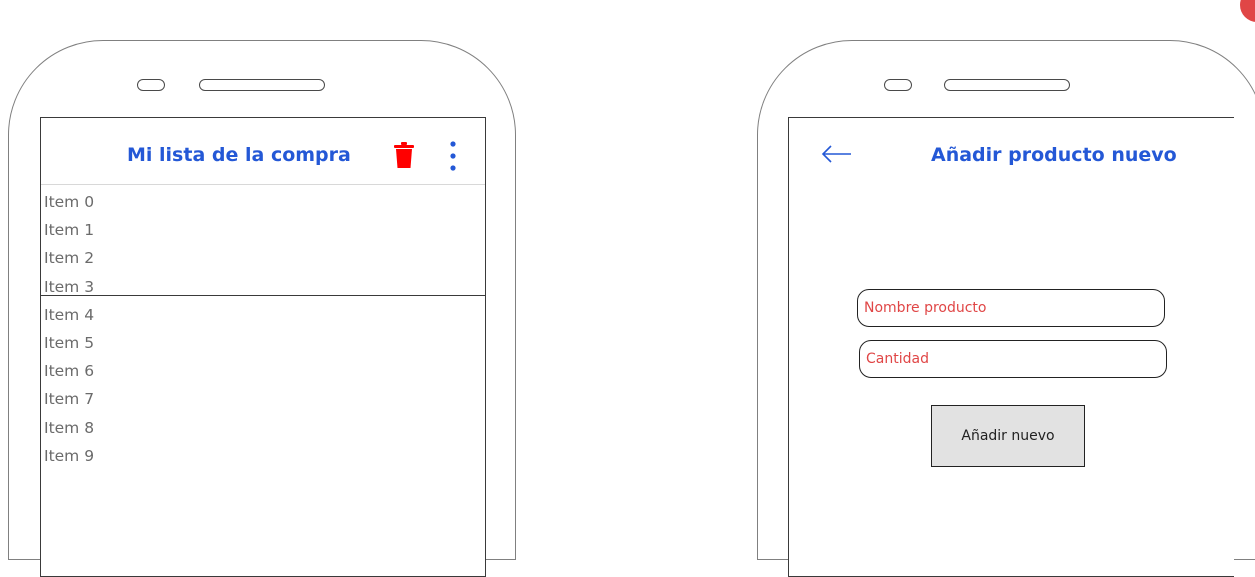 The height and width of the screenshot is (577, 1255). What do you see at coordinates (69, 371) in the screenshot?
I see `list-item: Item 6` at bounding box center [69, 371].